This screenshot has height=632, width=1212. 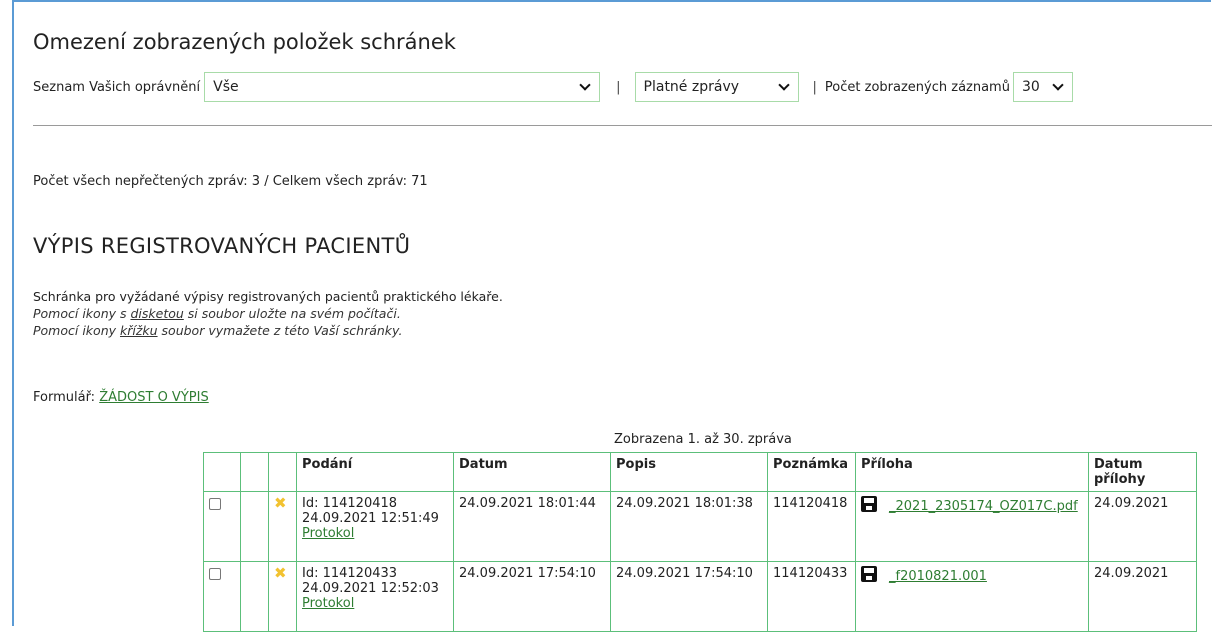 What do you see at coordinates (350, 503) in the screenshot?
I see `message-id: Id: 114120418` at bounding box center [350, 503].